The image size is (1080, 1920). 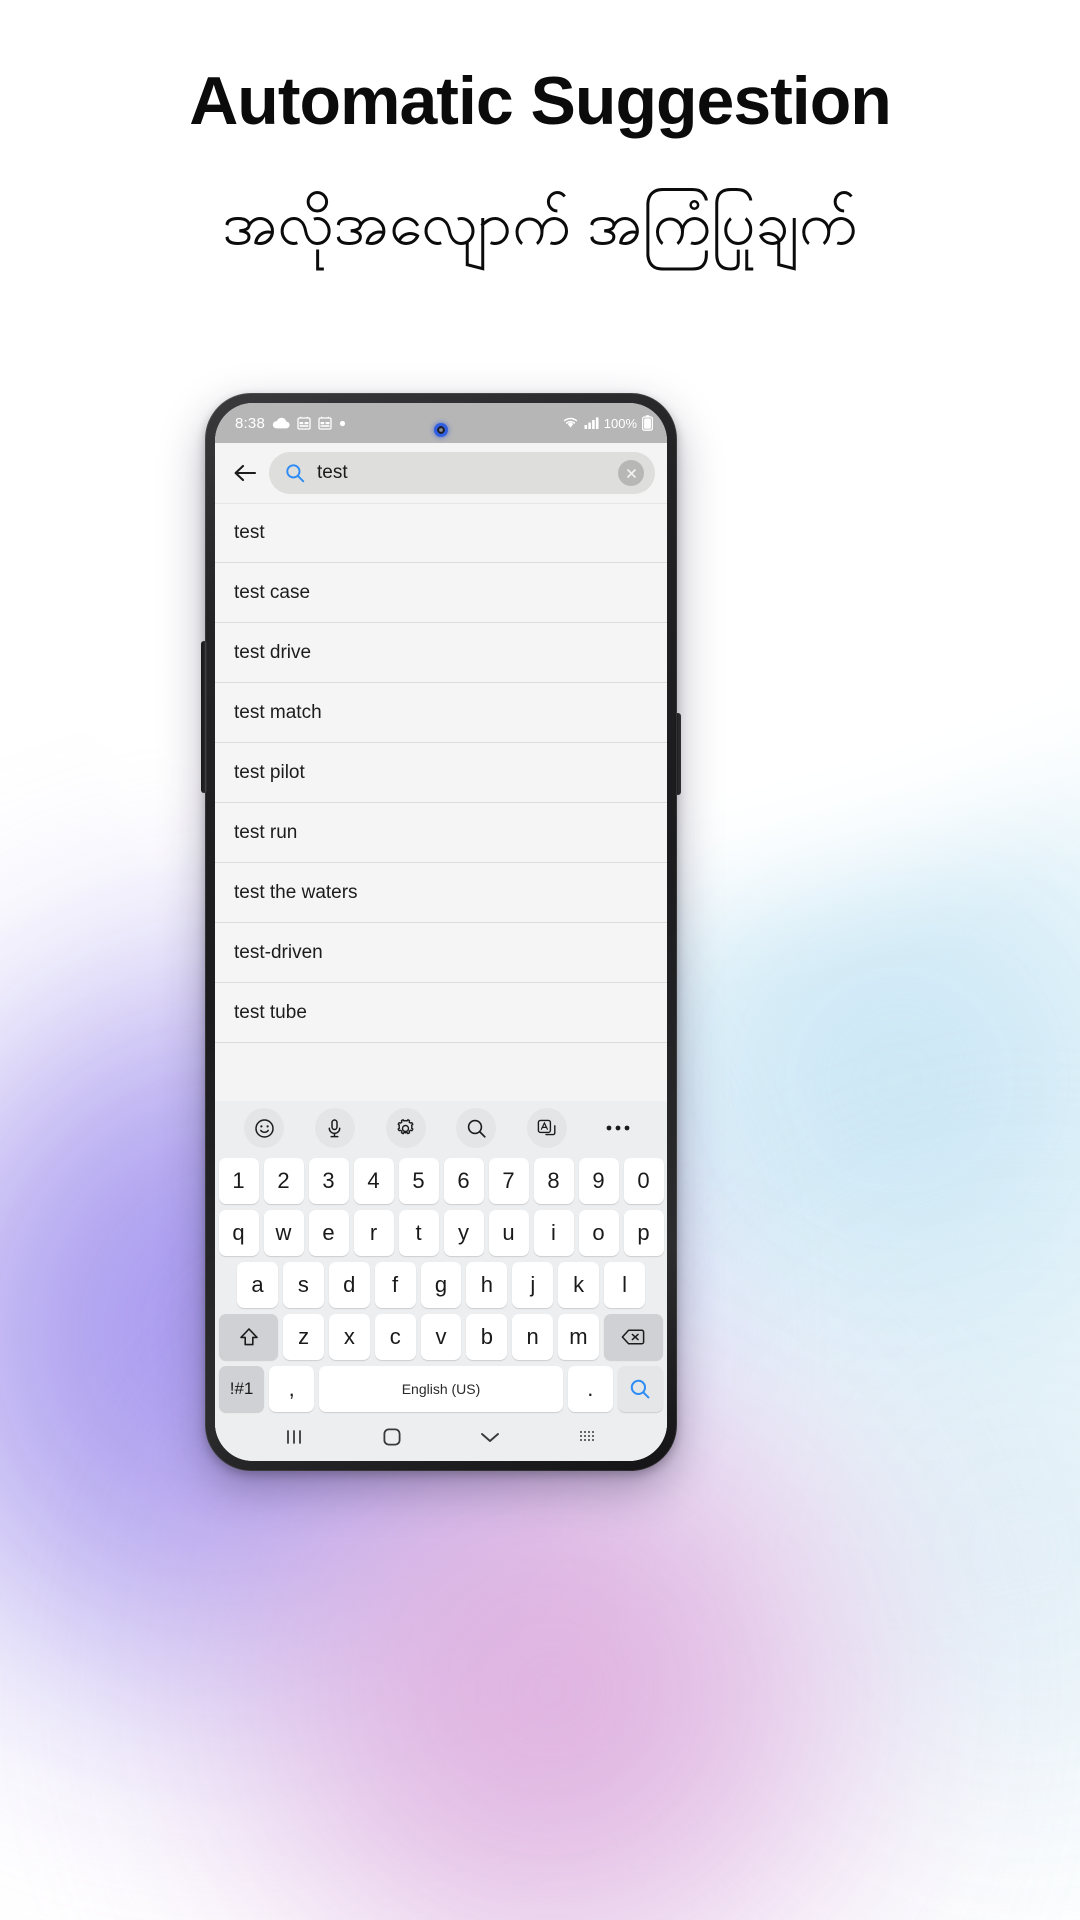 I want to click on status-bar-right: 100%, so click(x=607, y=423).